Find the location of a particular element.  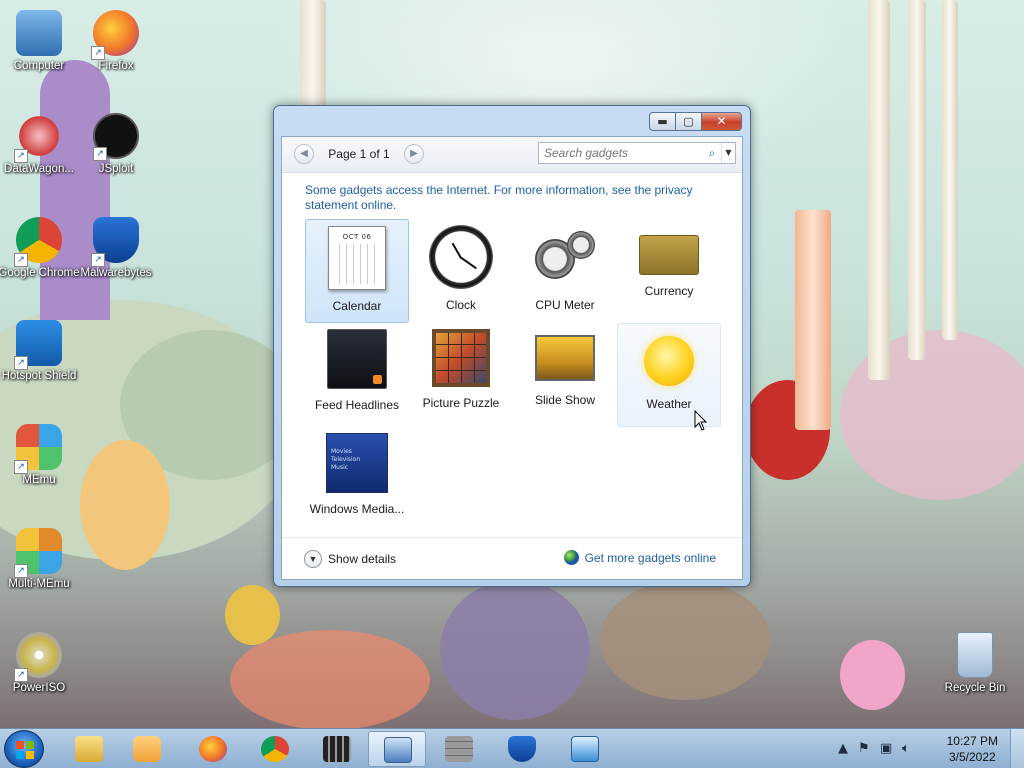

desktop-icon-recycle-bin: Recycle Bin is located at coordinates (975, 663).